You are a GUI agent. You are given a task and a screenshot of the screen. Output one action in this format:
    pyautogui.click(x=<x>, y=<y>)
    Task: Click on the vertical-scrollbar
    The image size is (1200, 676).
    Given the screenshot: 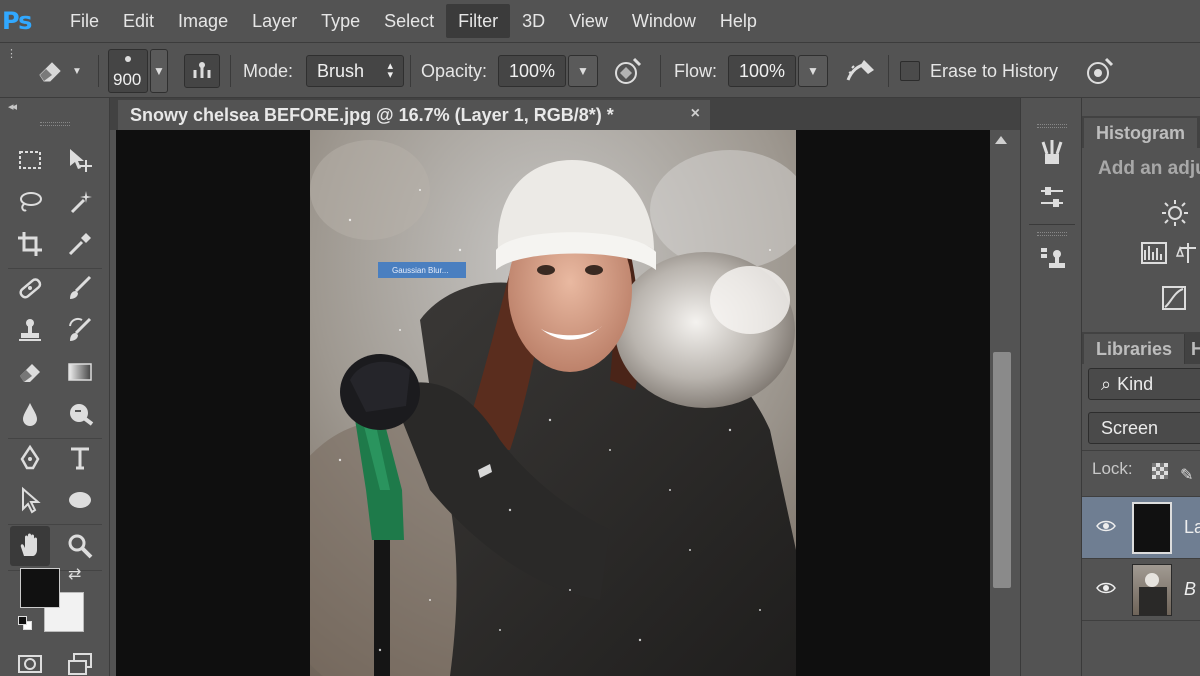 What is the action you would take?
    pyautogui.click(x=1002, y=403)
    